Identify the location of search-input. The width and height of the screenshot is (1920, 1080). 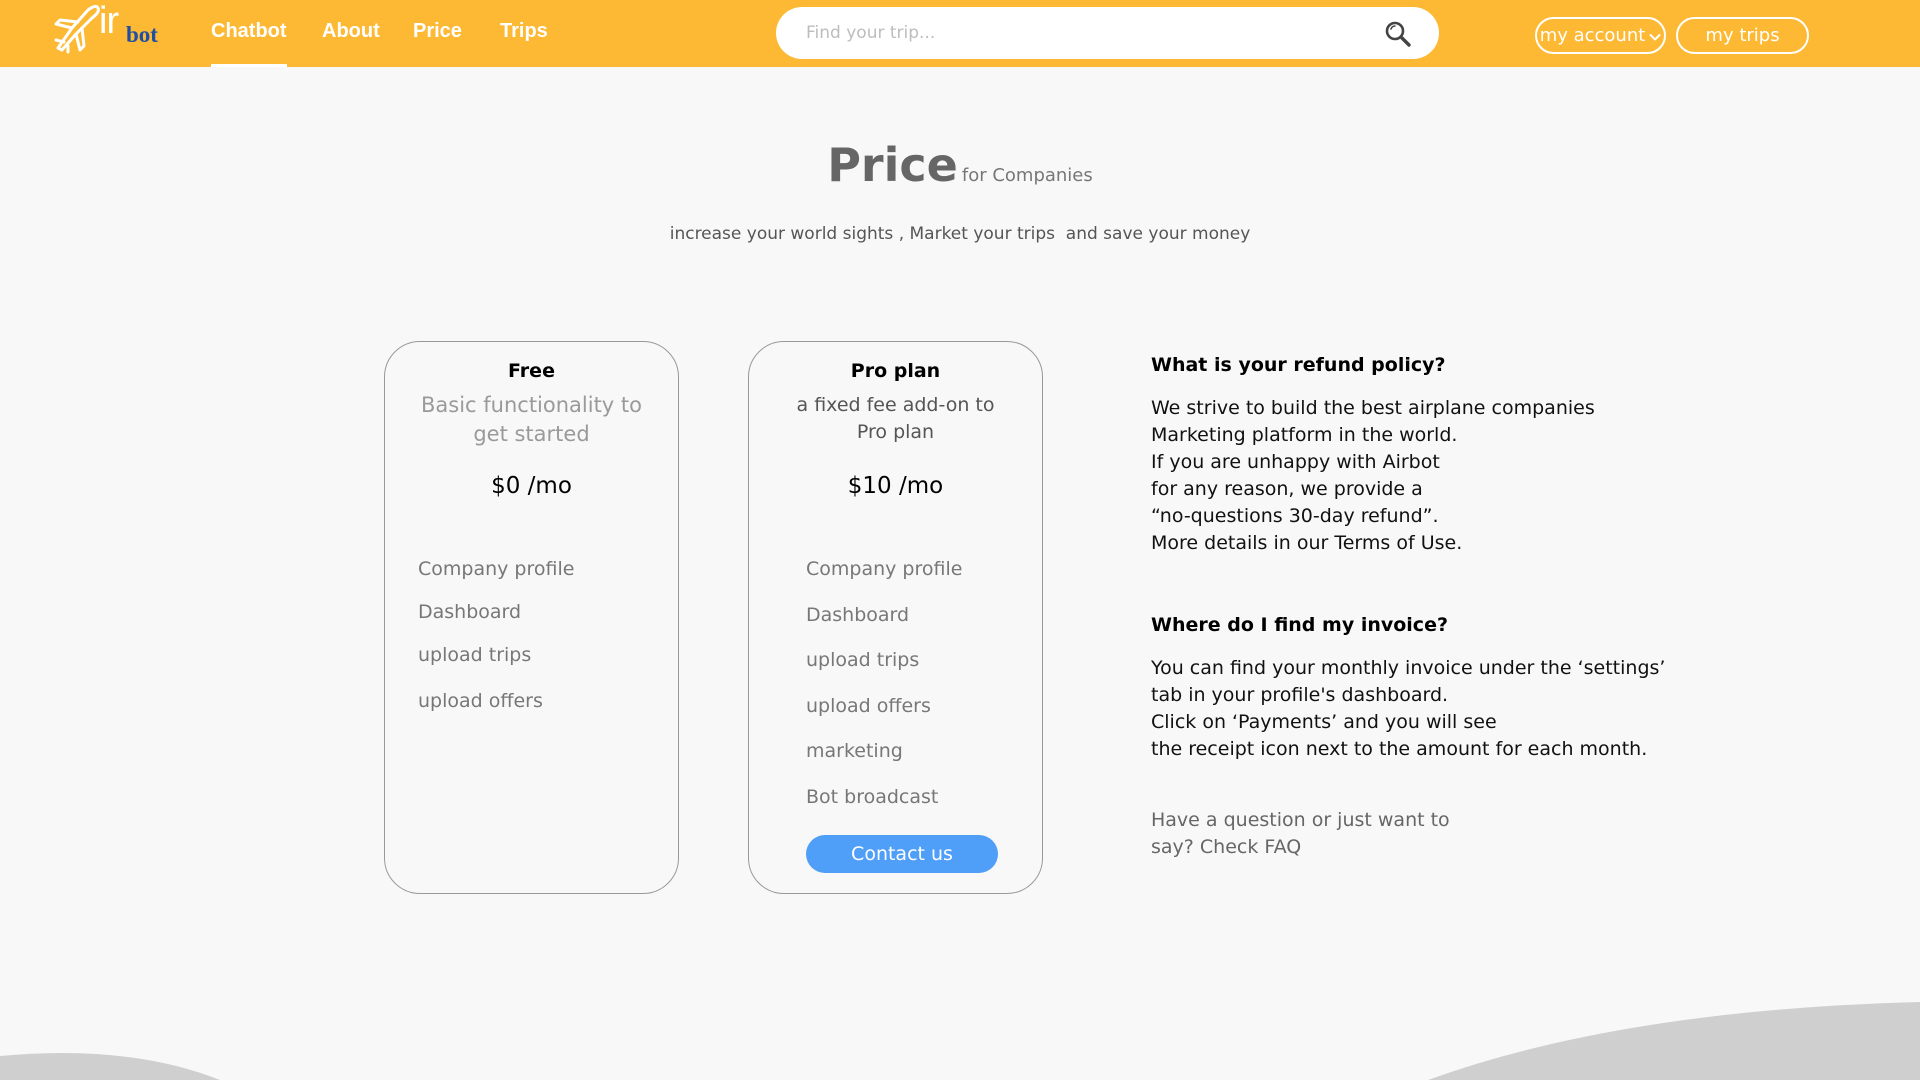
(1066, 33).